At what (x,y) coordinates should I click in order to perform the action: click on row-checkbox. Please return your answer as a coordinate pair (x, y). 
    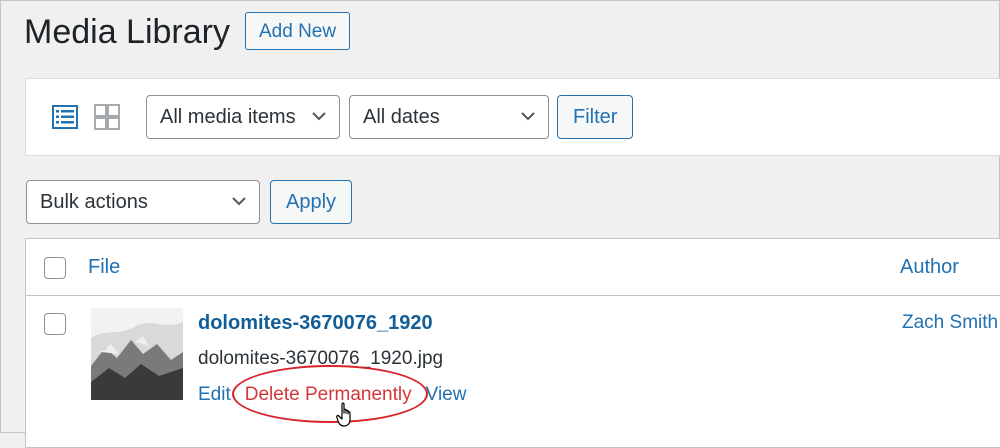
    Looking at the image, I should click on (55, 324).